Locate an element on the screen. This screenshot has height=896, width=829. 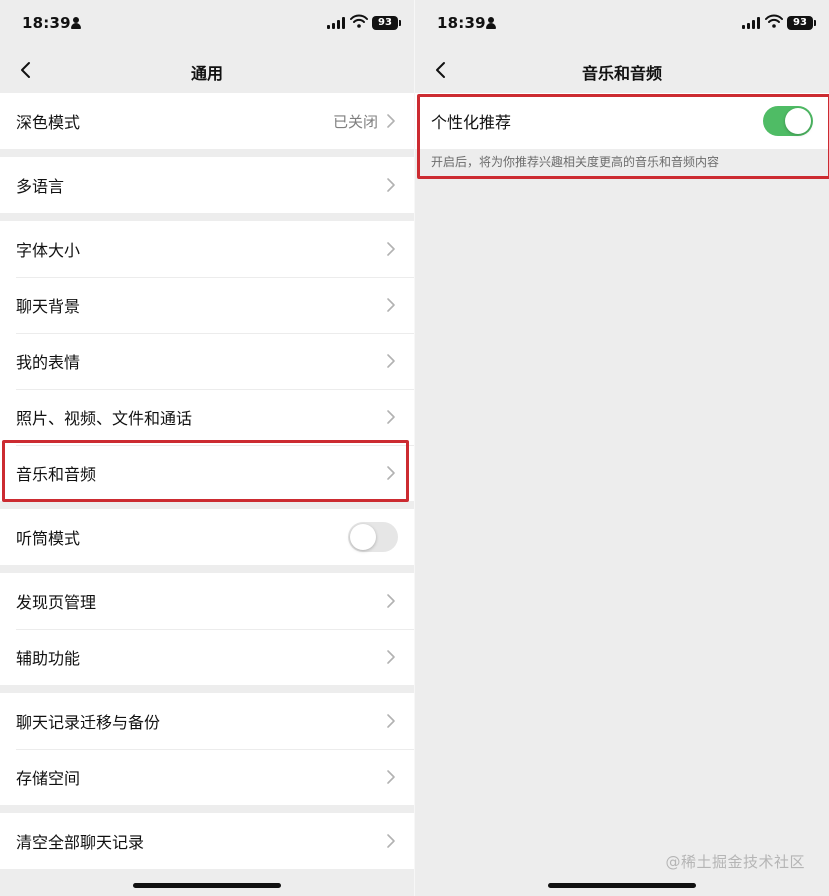
row-label: 听筒模式 is located at coordinates (48, 538).